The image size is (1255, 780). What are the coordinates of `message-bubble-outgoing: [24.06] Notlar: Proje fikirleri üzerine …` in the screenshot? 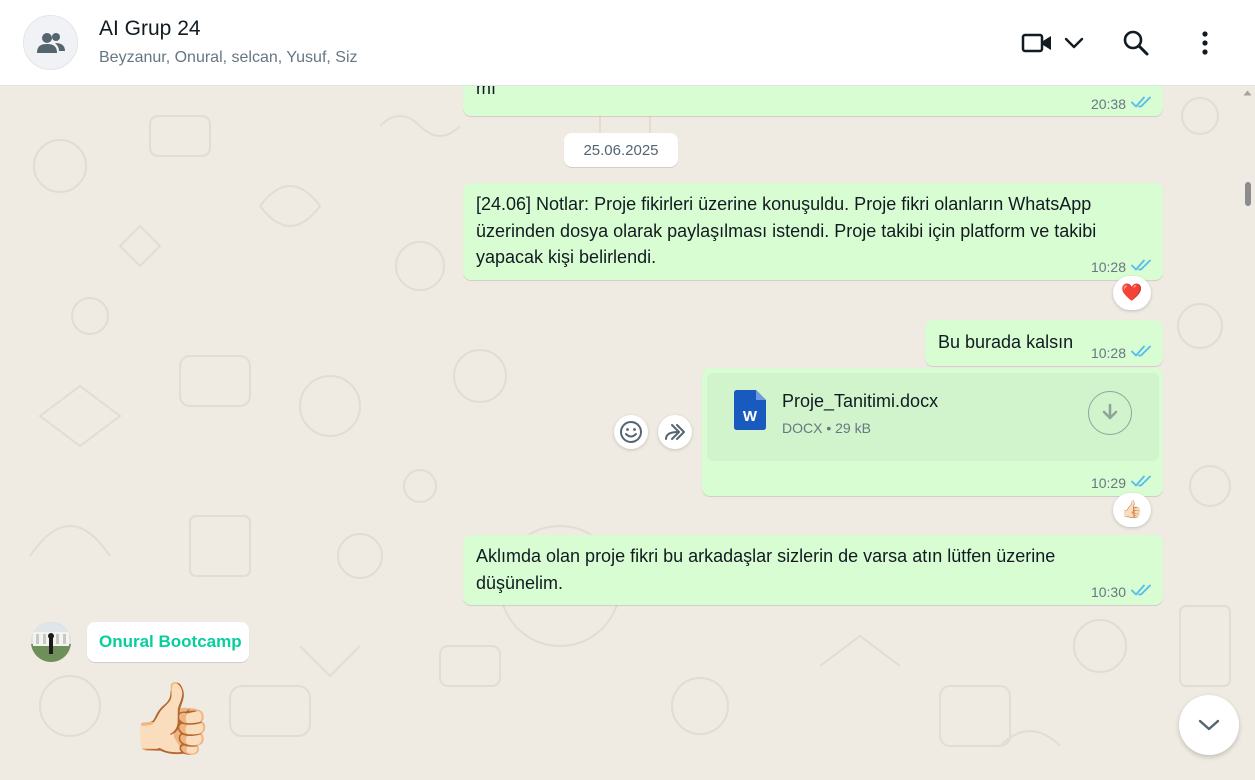 It's located at (813, 231).